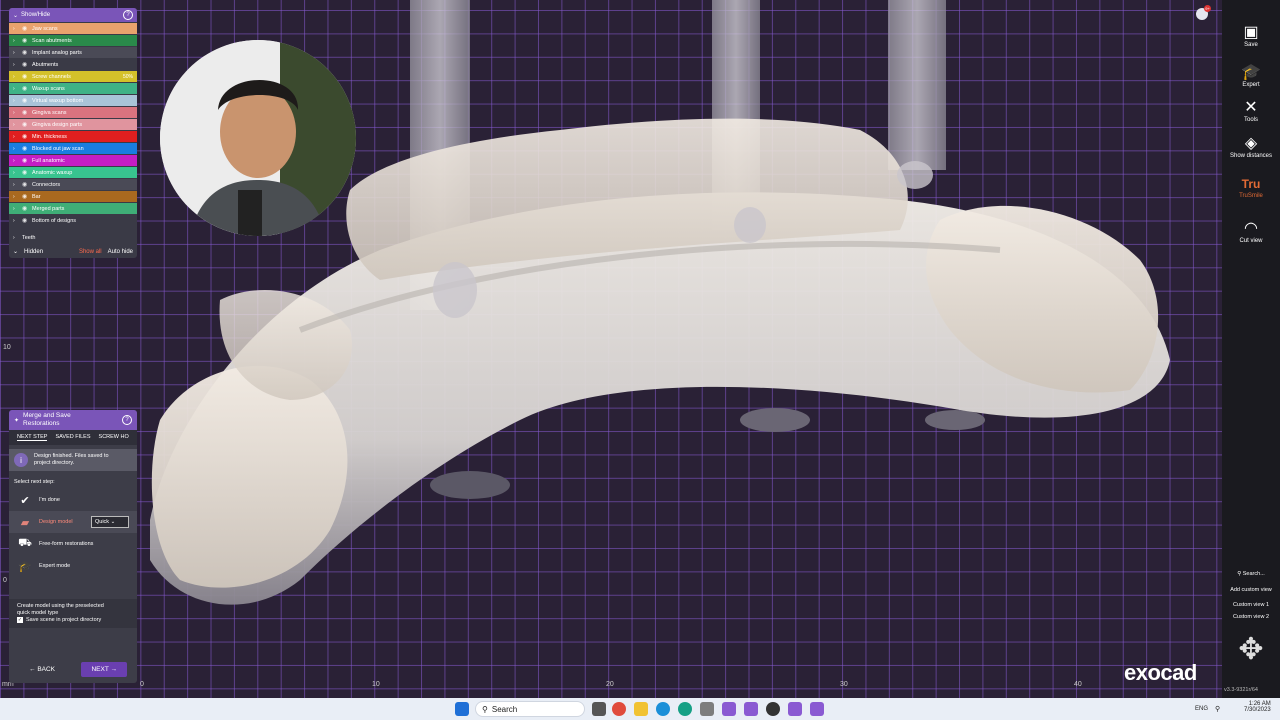 Image resolution: width=1280 pixels, height=720 pixels. What do you see at coordinates (73, 160) in the screenshot?
I see `layer-row: › ◉ Full anatomic` at bounding box center [73, 160].